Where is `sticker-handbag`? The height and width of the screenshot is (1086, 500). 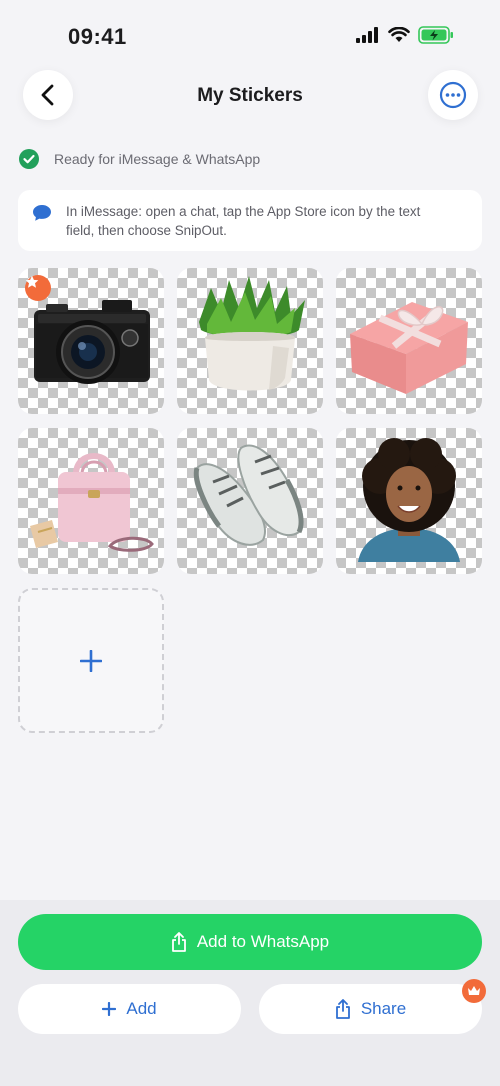 sticker-handbag is located at coordinates (91, 501).